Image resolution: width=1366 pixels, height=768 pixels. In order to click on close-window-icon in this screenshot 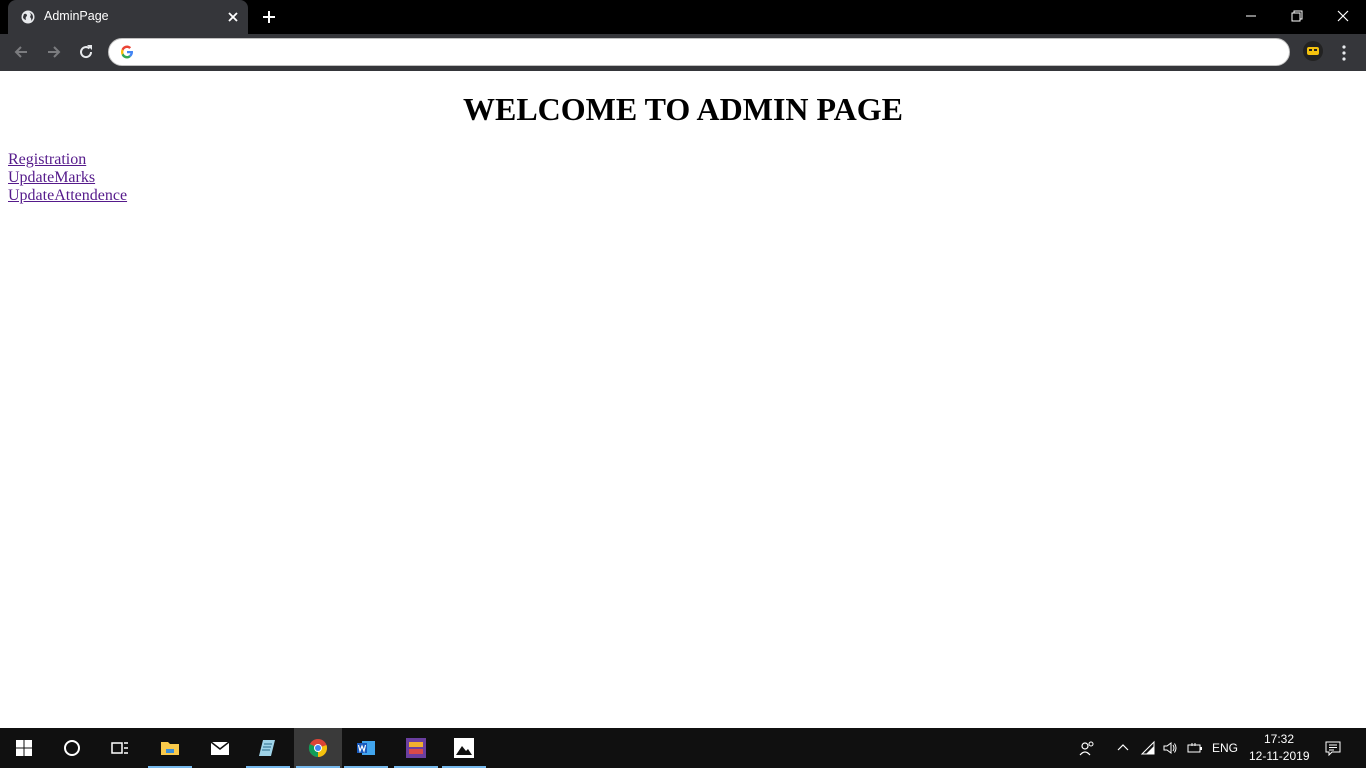, I will do `click(1343, 16)`.